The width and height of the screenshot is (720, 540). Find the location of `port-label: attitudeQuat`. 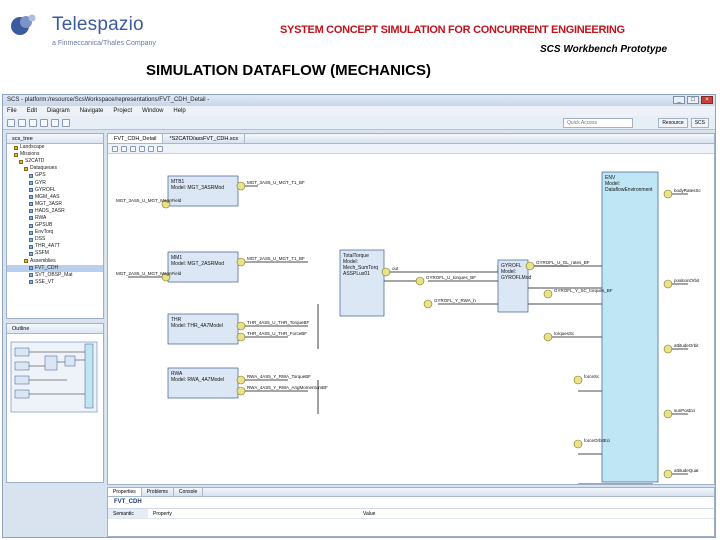

port-label: attitudeQuat is located at coordinates (686, 470).